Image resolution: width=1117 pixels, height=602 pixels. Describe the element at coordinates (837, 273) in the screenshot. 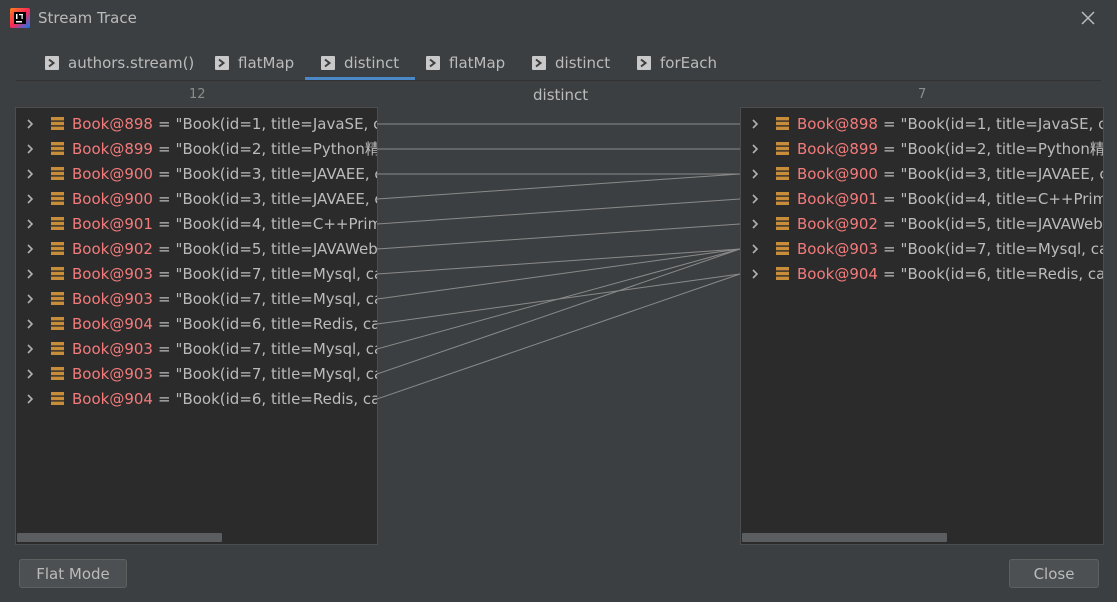

I see `object-reference: Book@904` at that location.